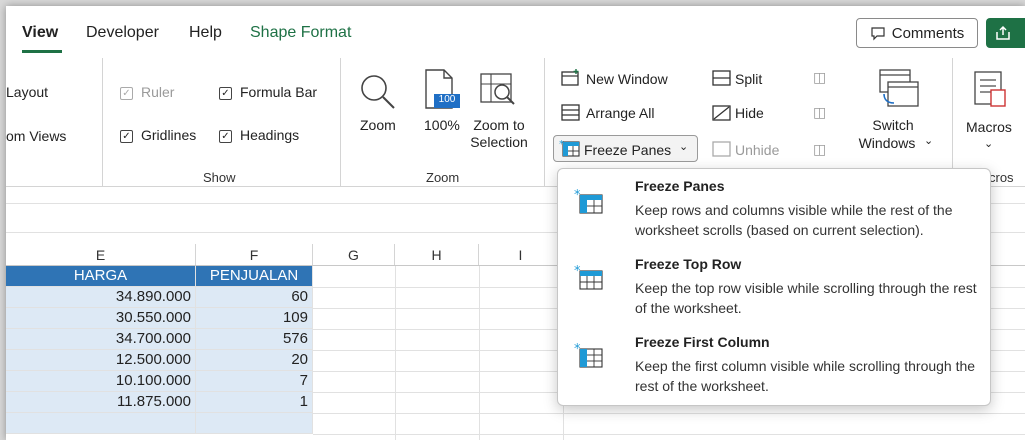 Image resolution: width=1025 pixels, height=440 pixels. I want to click on comments-label: Comments, so click(928, 33).